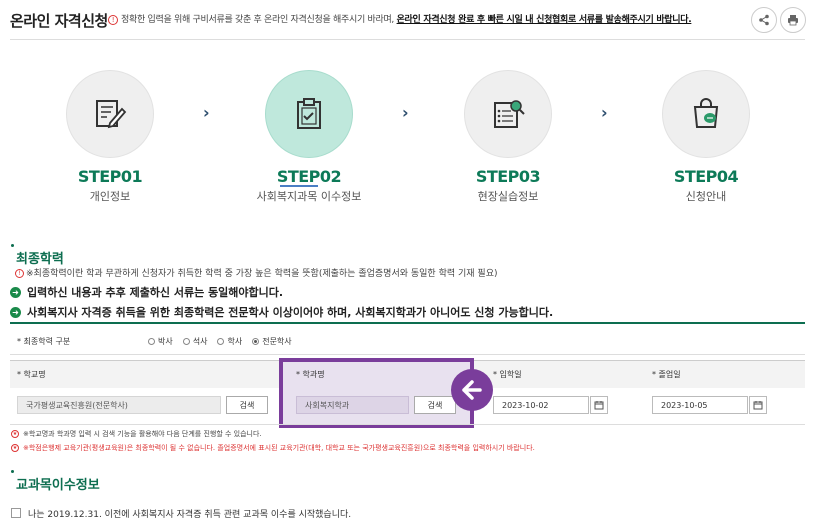 This screenshot has width=815, height=531. What do you see at coordinates (256, 341) in the screenshot?
I see `radio-selected-icon` at bounding box center [256, 341].